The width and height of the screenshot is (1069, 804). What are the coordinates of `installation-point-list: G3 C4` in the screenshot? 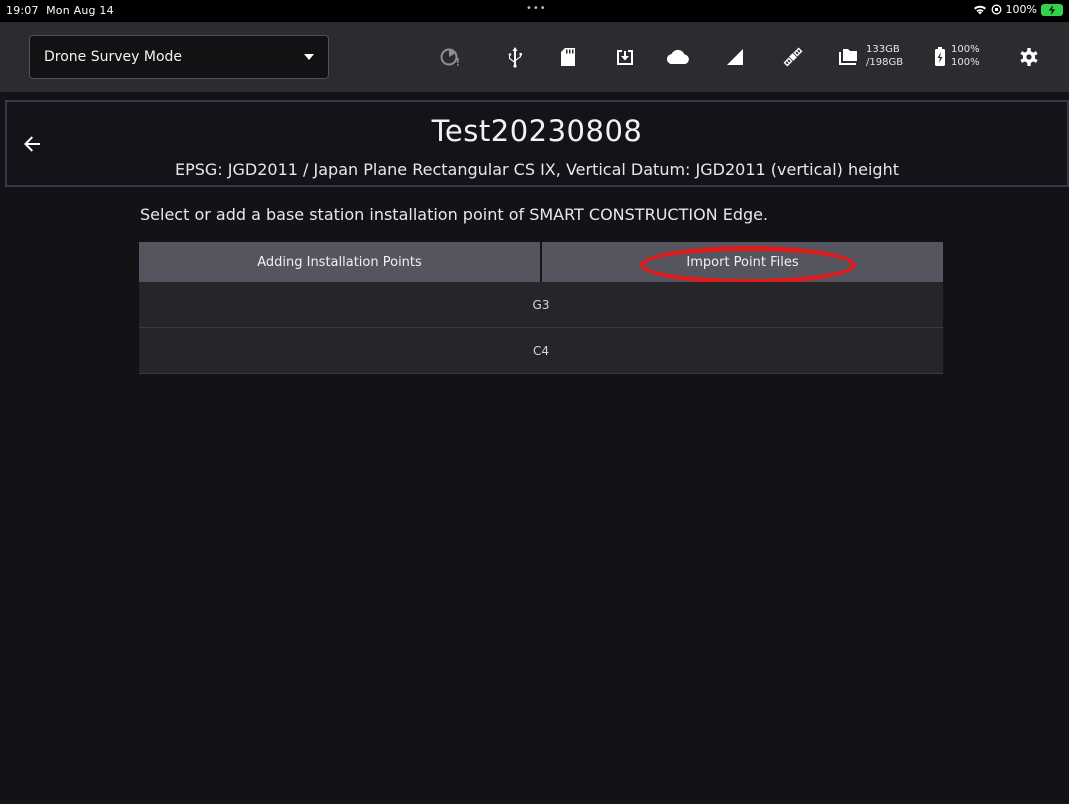 It's located at (541, 328).